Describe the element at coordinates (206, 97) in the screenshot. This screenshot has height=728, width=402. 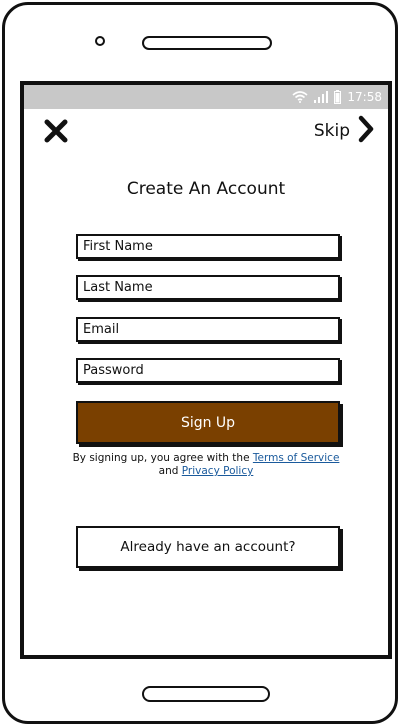
I see `status-bar: 17:58` at that location.